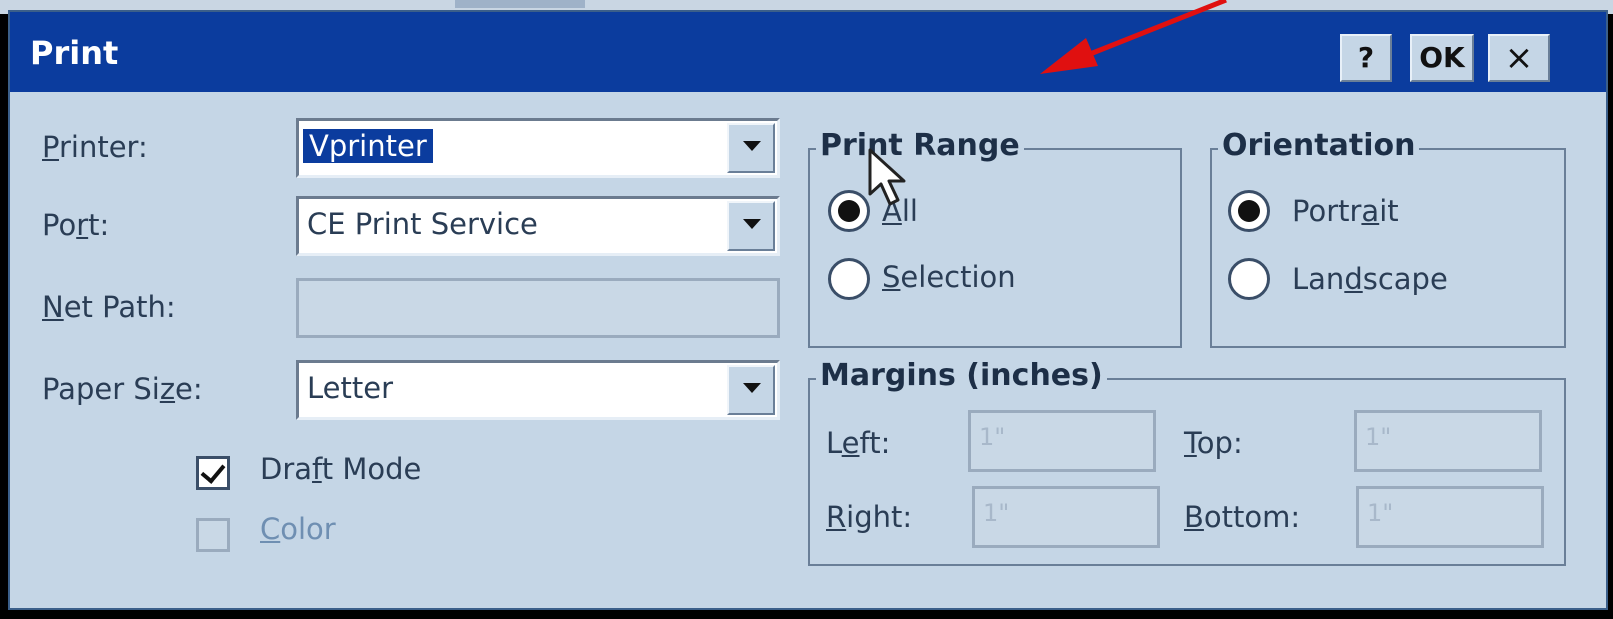  Describe the element at coordinates (751, 226) in the screenshot. I see `port-dropdown-button` at that location.